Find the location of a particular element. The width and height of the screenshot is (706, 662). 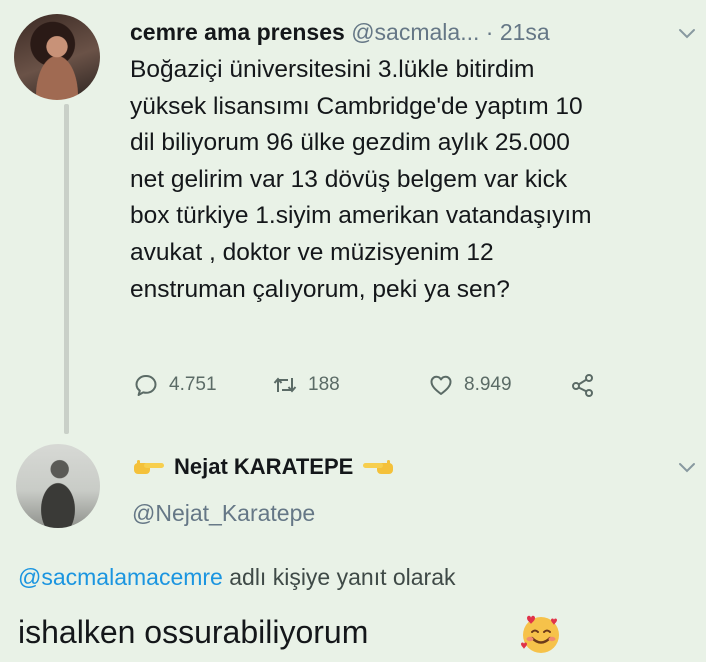

tweet-text-line: avukat , doktor ve müzisyenim 12 is located at coordinates (312, 252).